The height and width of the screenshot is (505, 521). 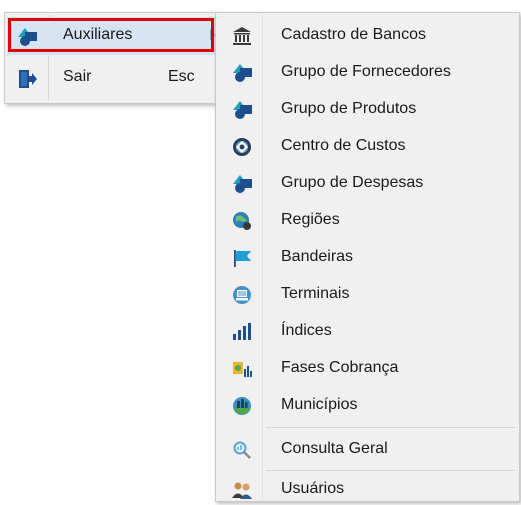 What do you see at coordinates (353, 34) in the screenshot?
I see `submenu-item-label: Cadastro de Bancos` at bounding box center [353, 34].